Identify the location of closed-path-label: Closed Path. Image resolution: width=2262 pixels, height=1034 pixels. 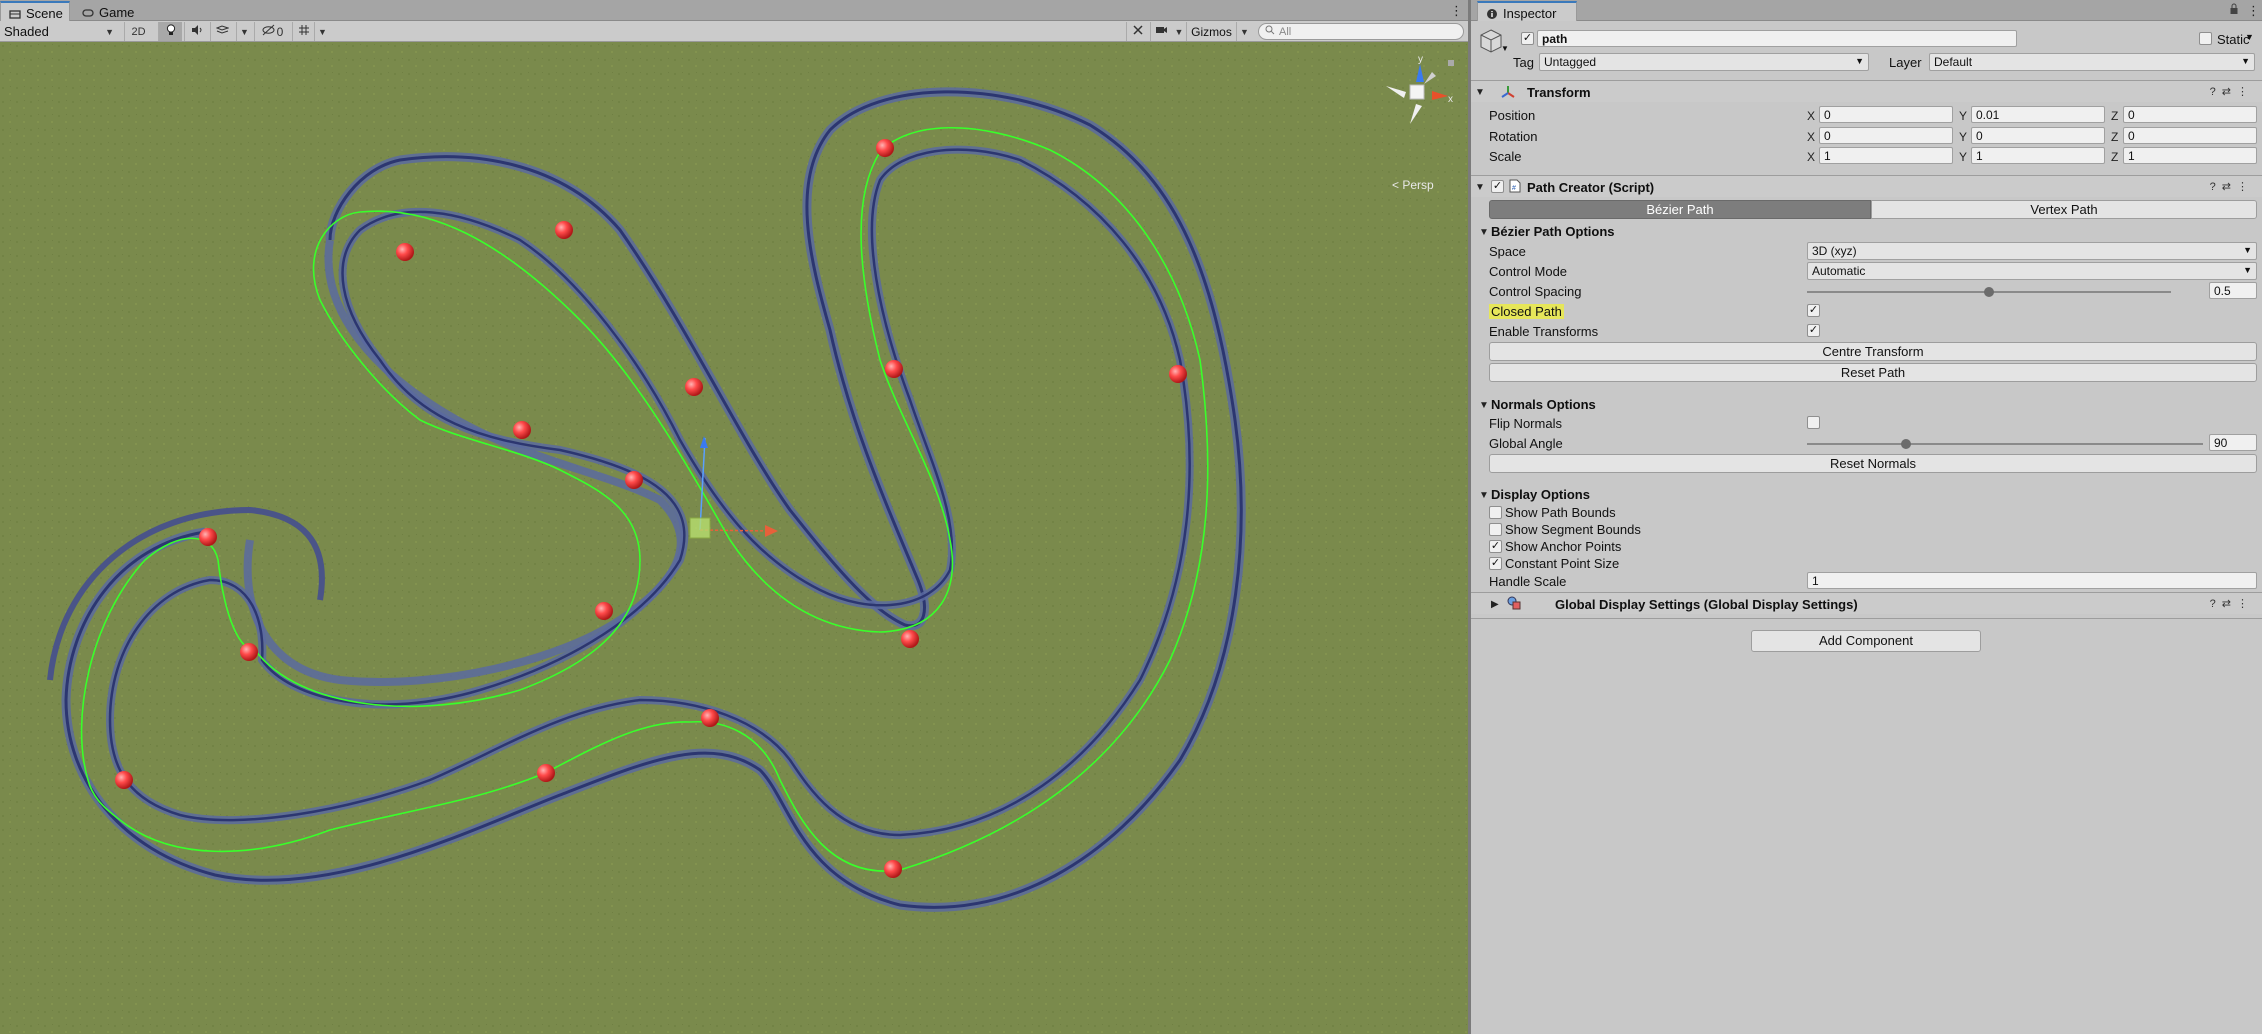
(1526, 311).